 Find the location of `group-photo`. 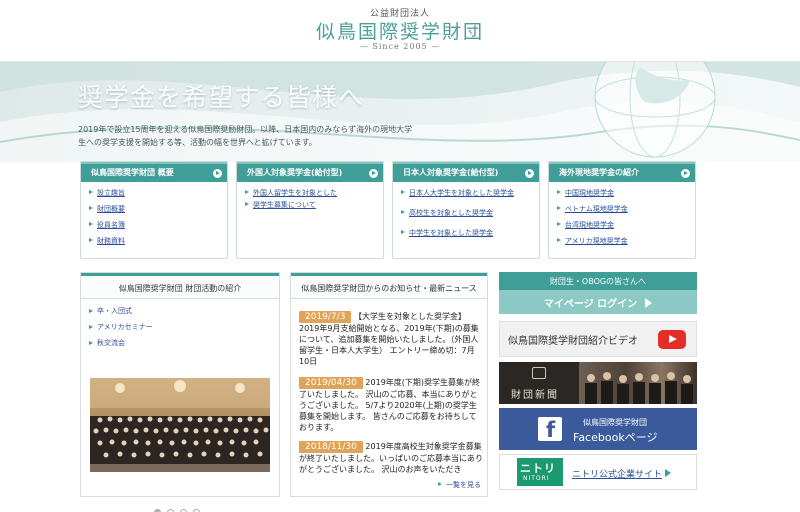

group-photo is located at coordinates (180, 425).